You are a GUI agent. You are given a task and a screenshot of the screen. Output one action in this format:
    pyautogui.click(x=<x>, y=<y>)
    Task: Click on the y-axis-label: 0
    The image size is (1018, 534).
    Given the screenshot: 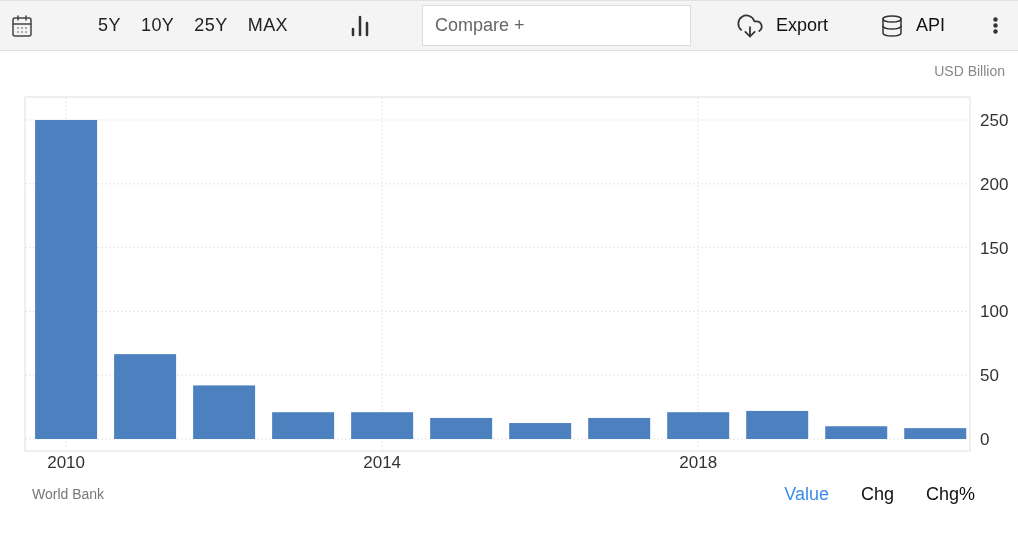 What is the action you would take?
    pyautogui.click(x=985, y=439)
    